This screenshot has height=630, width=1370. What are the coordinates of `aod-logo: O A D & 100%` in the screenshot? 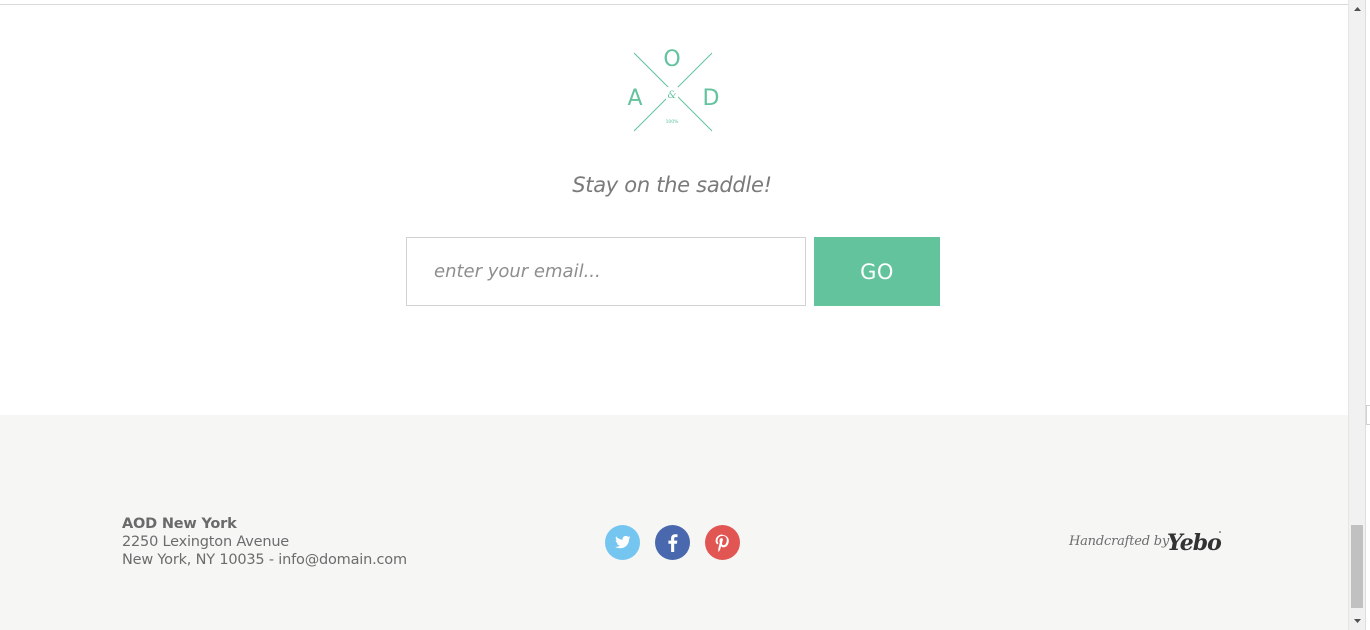 It's located at (673, 89).